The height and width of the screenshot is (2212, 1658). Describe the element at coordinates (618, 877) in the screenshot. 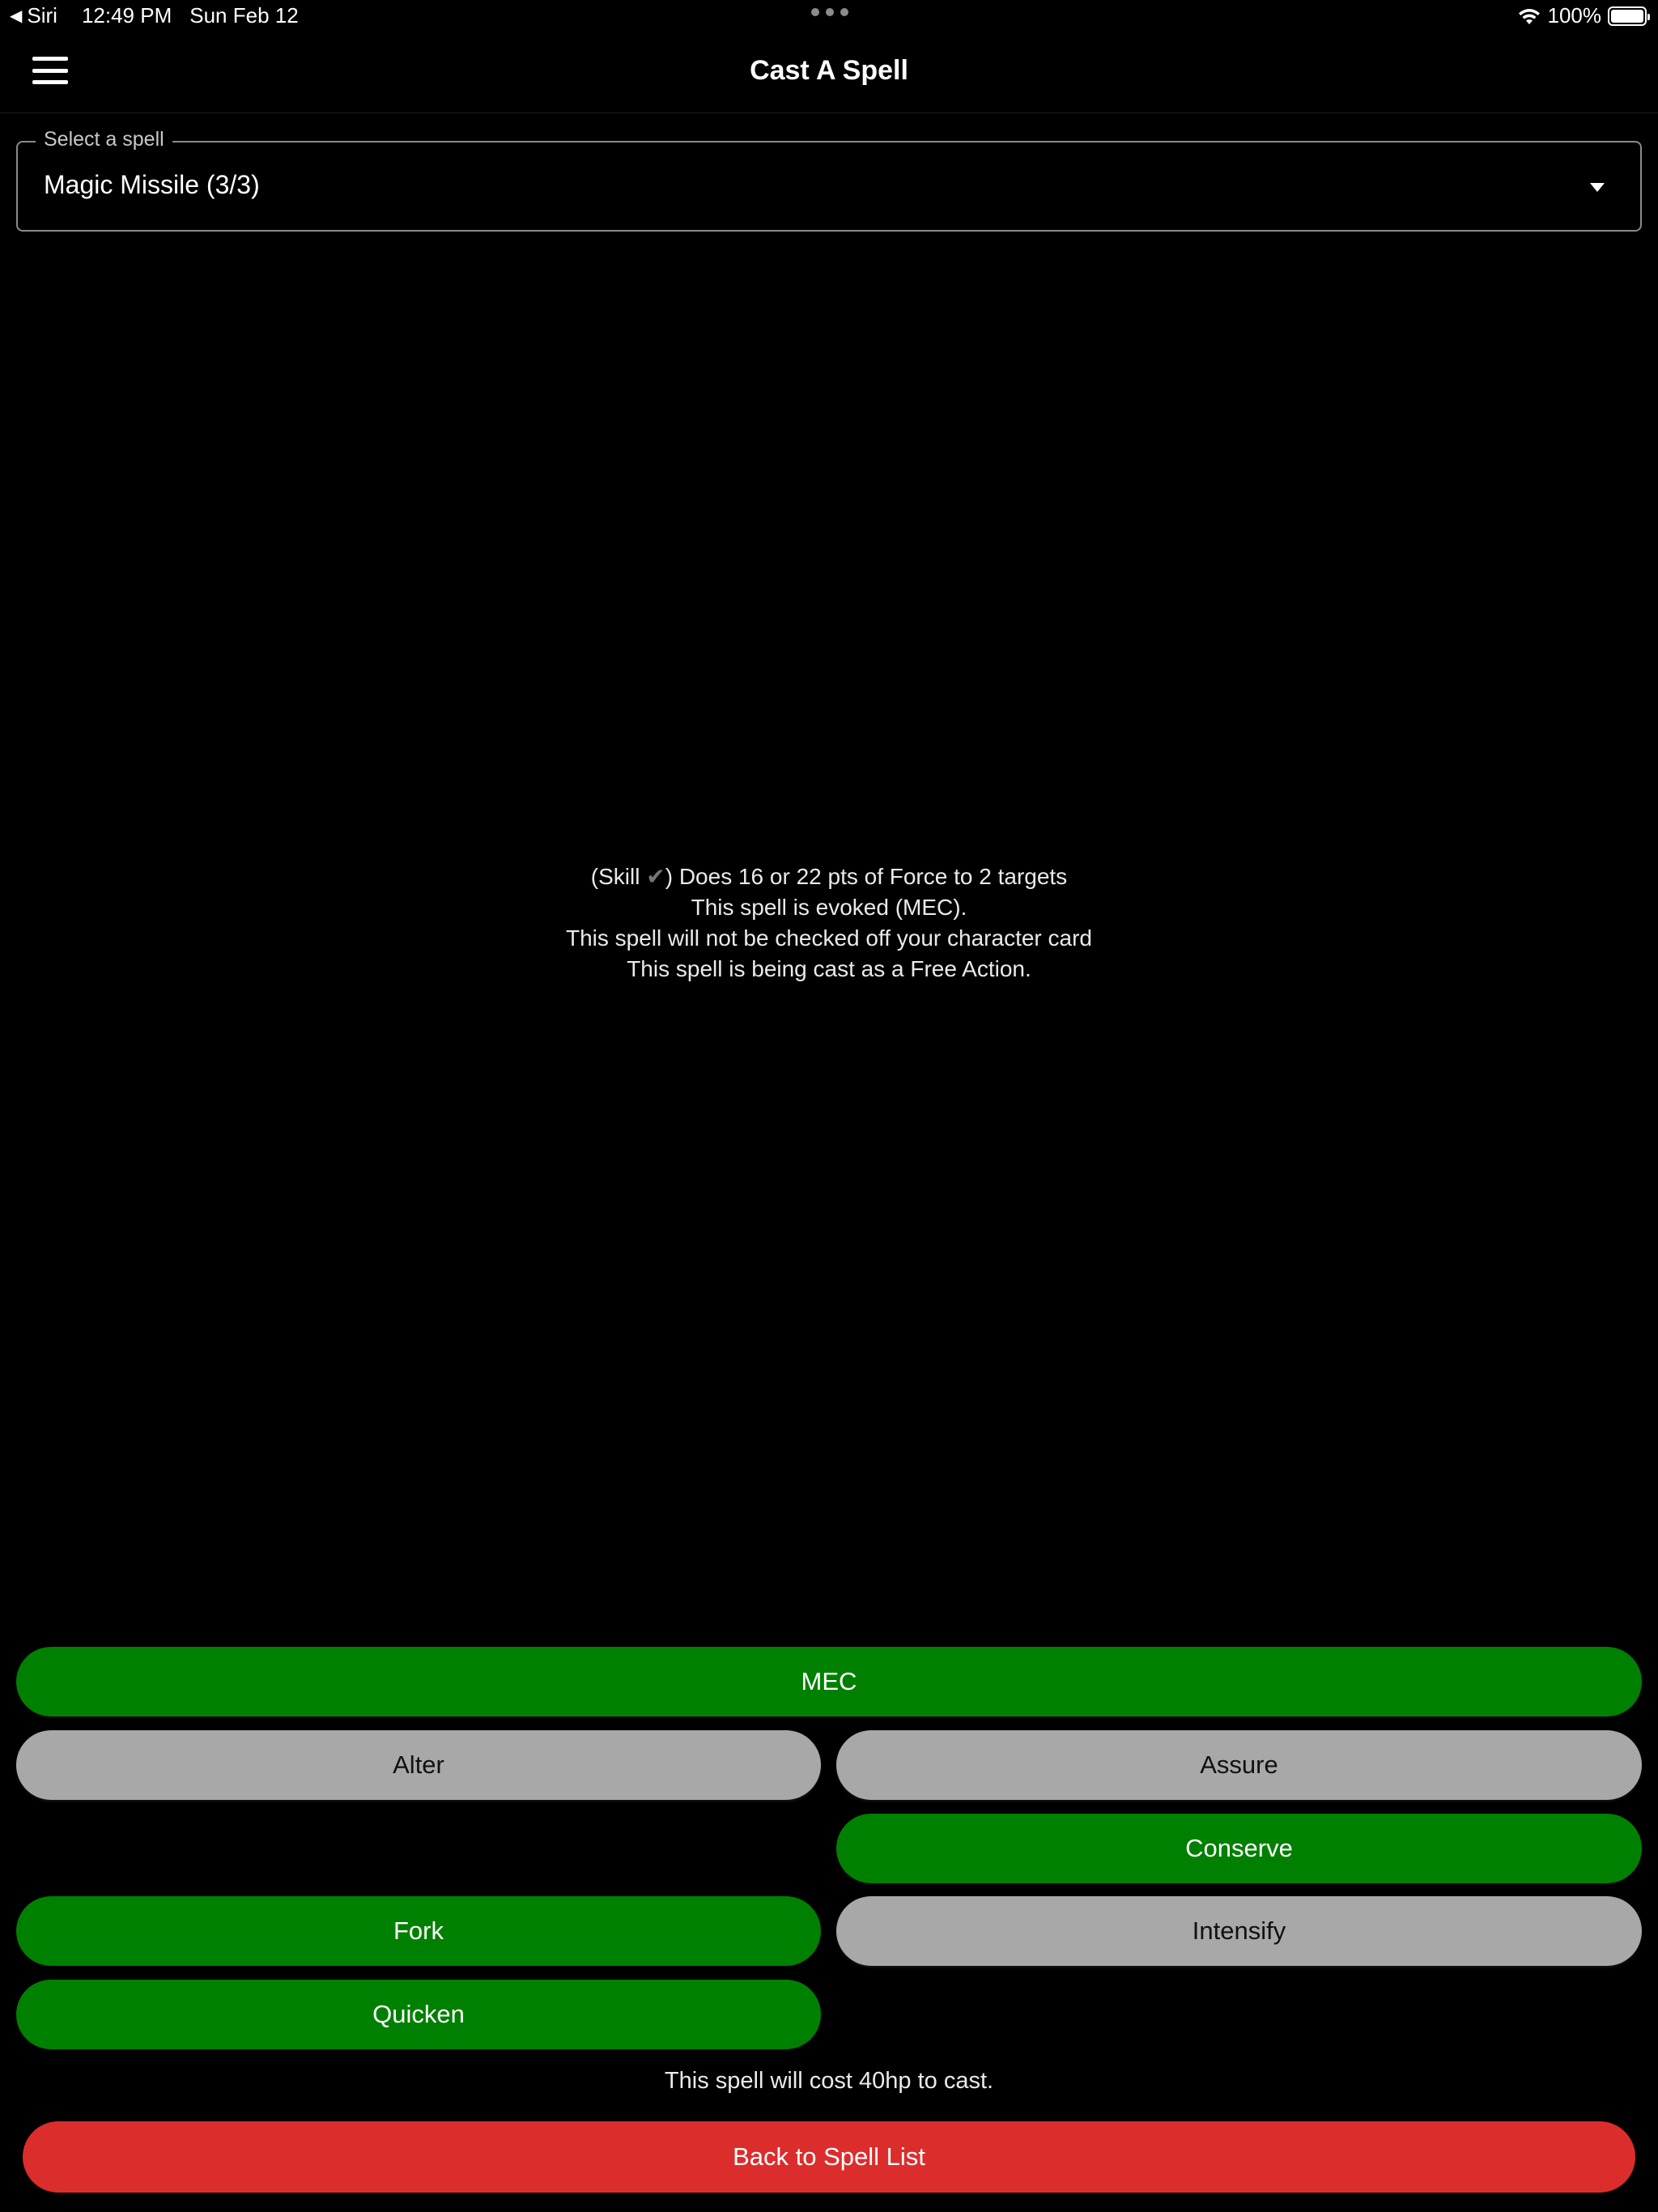

I see `skill-prefix: (Skill` at that location.